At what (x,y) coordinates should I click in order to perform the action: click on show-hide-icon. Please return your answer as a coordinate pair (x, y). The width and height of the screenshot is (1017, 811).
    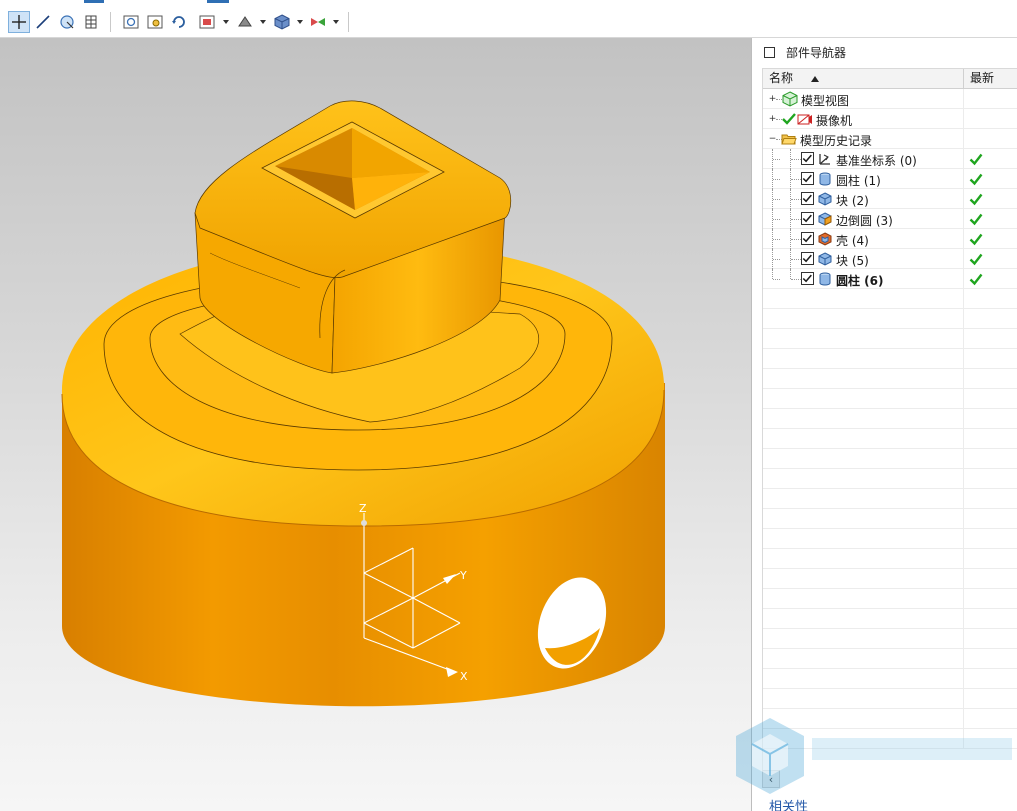
    Looking at the image, I should click on (318, 22).